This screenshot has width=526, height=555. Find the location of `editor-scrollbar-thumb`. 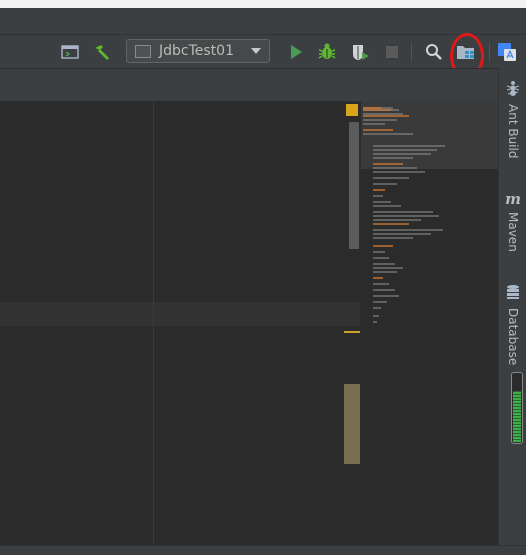

editor-scrollbar-thumb is located at coordinates (354, 185).